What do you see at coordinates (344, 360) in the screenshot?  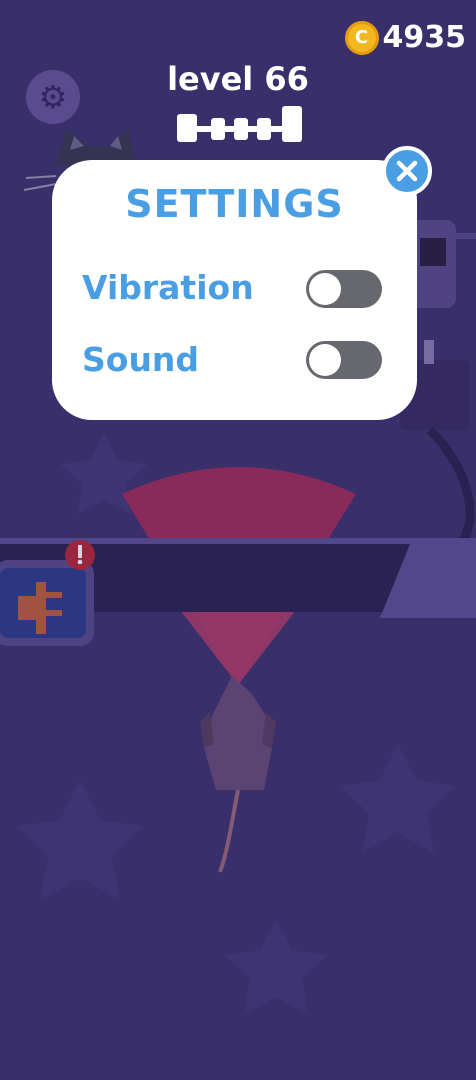 I see `sound-toggle` at bounding box center [344, 360].